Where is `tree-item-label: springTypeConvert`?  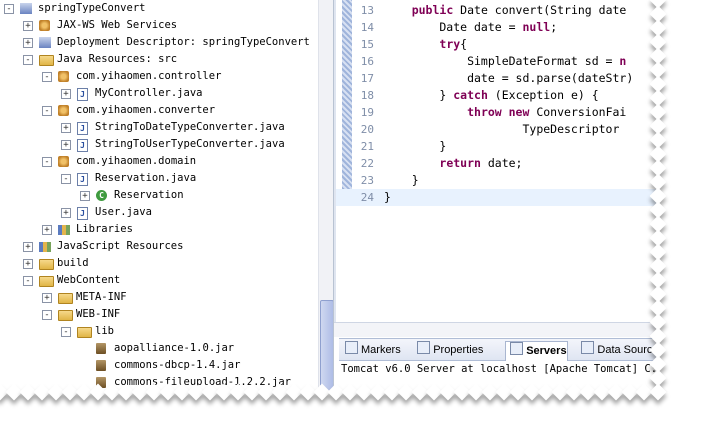
tree-item-label: springTypeConvert is located at coordinates (92, 8).